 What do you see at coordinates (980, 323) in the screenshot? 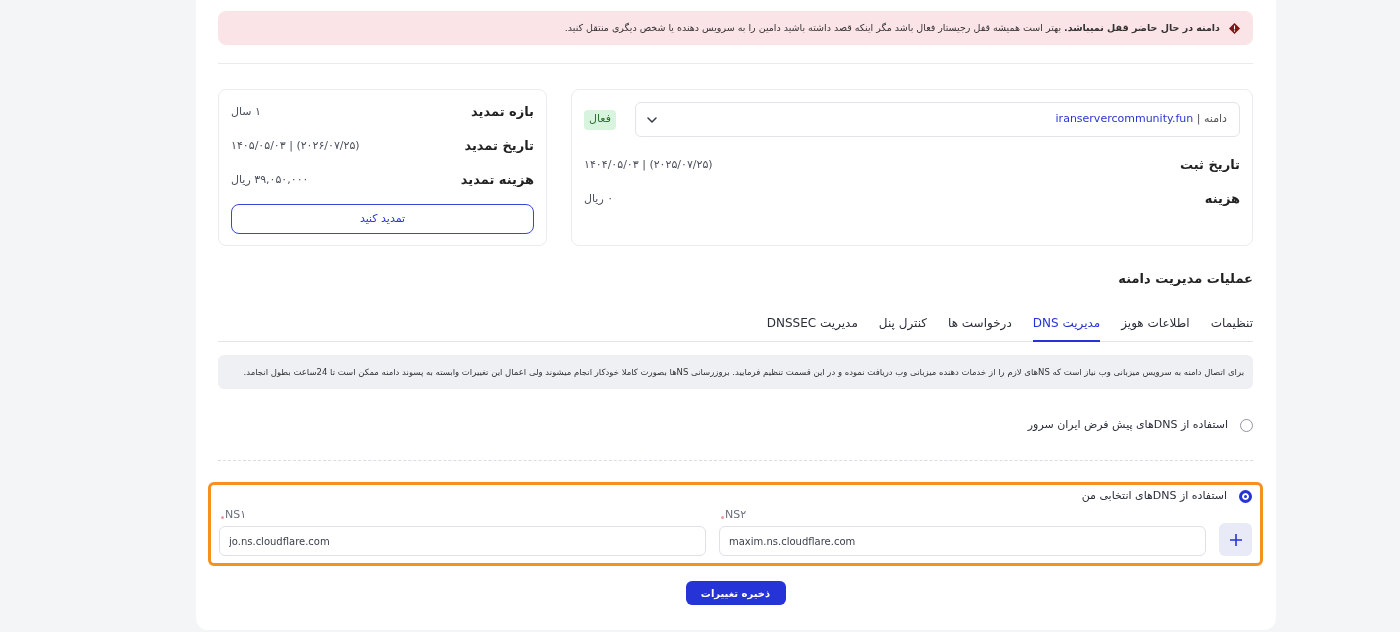
I see `tab: درخواست ها` at bounding box center [980, 323].